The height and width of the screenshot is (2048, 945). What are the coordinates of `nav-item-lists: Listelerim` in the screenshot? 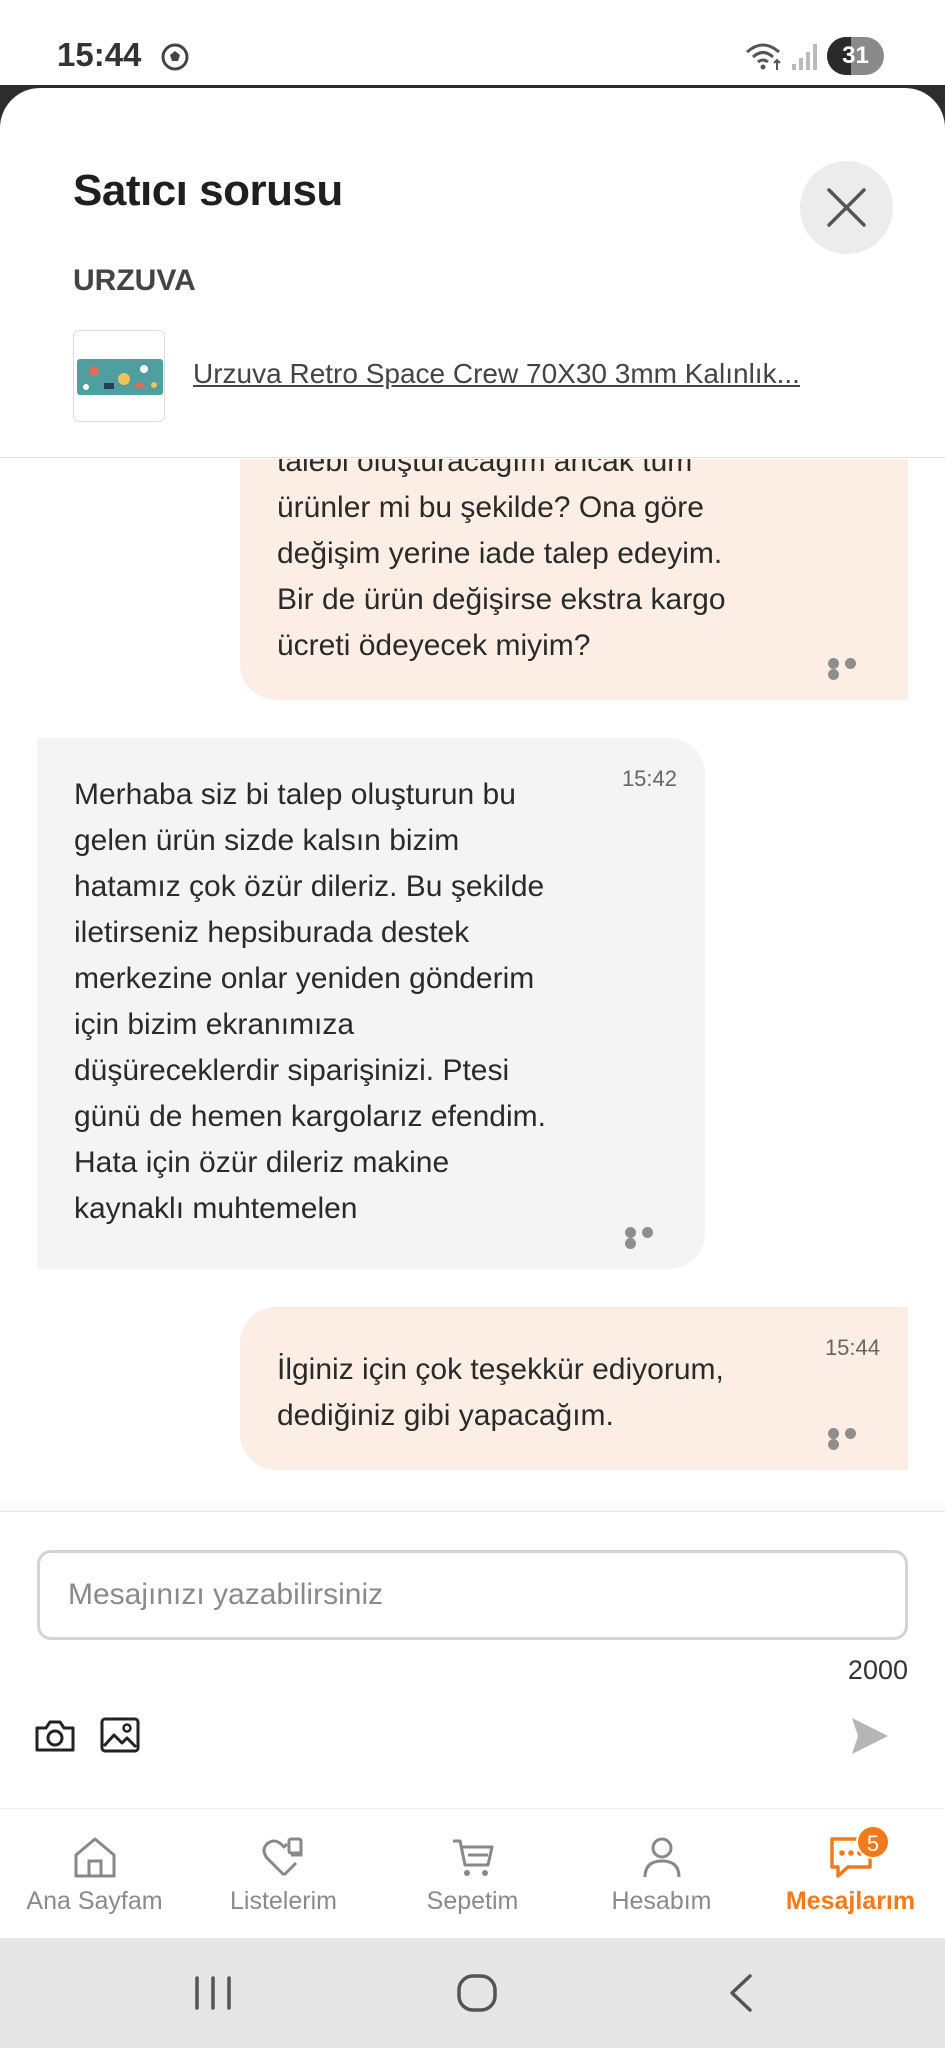 It's located at (283, 1874).